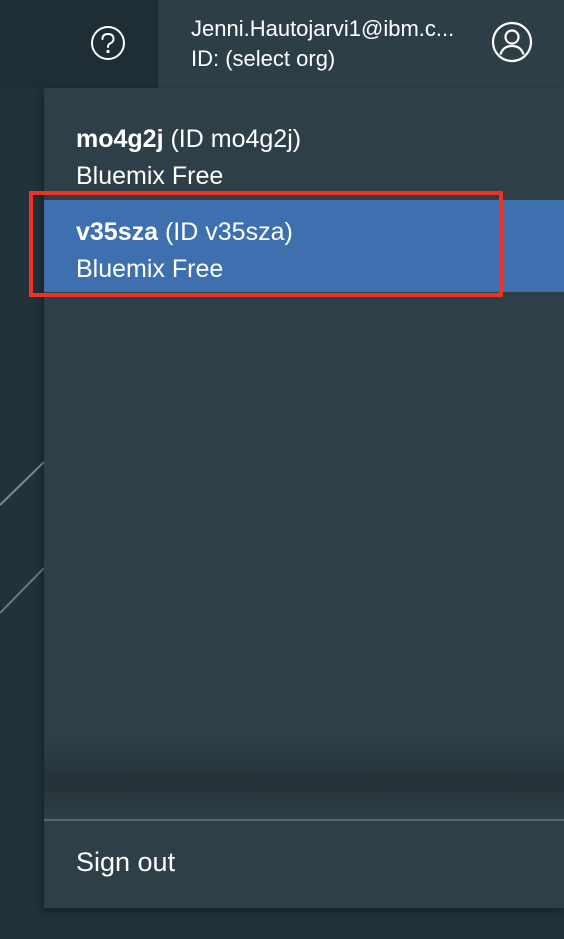  I want to click on user-org-id: ID: (select org), so click(263, 58).